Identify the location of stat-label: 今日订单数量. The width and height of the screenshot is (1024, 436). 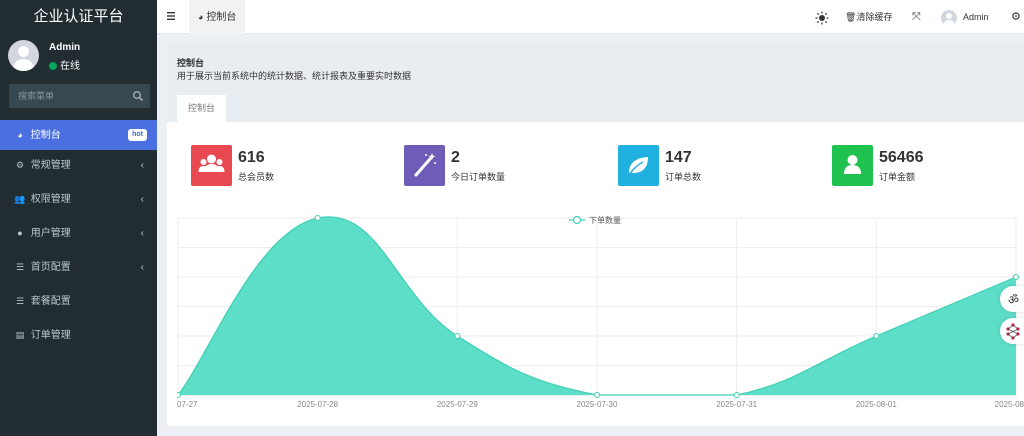
(478, 177).